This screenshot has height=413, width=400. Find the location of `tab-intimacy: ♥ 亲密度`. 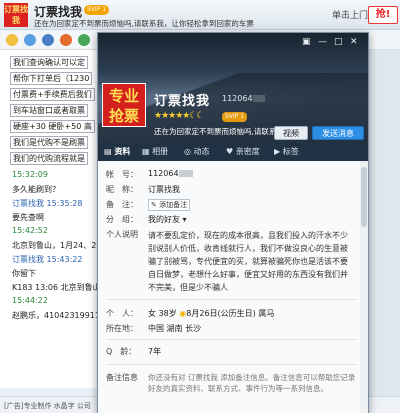

tab-intimacy: ♥ 亲密度 is located at coordinates (243, 151).